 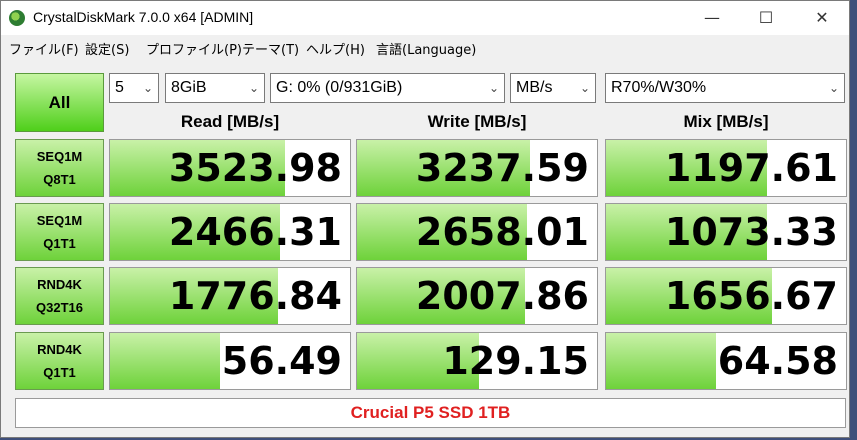 I want to click on result-value: 1197.61, so click(x=751, y=168).